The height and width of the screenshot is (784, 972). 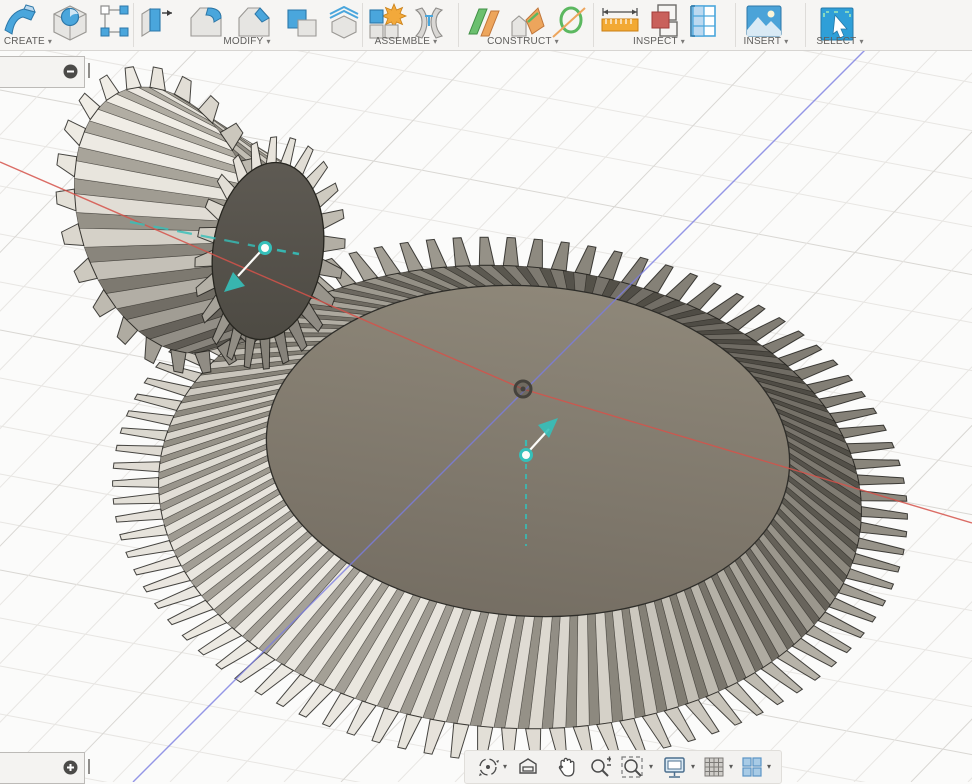 I want to click on display-settings-icon, so click(x=674, y=767).